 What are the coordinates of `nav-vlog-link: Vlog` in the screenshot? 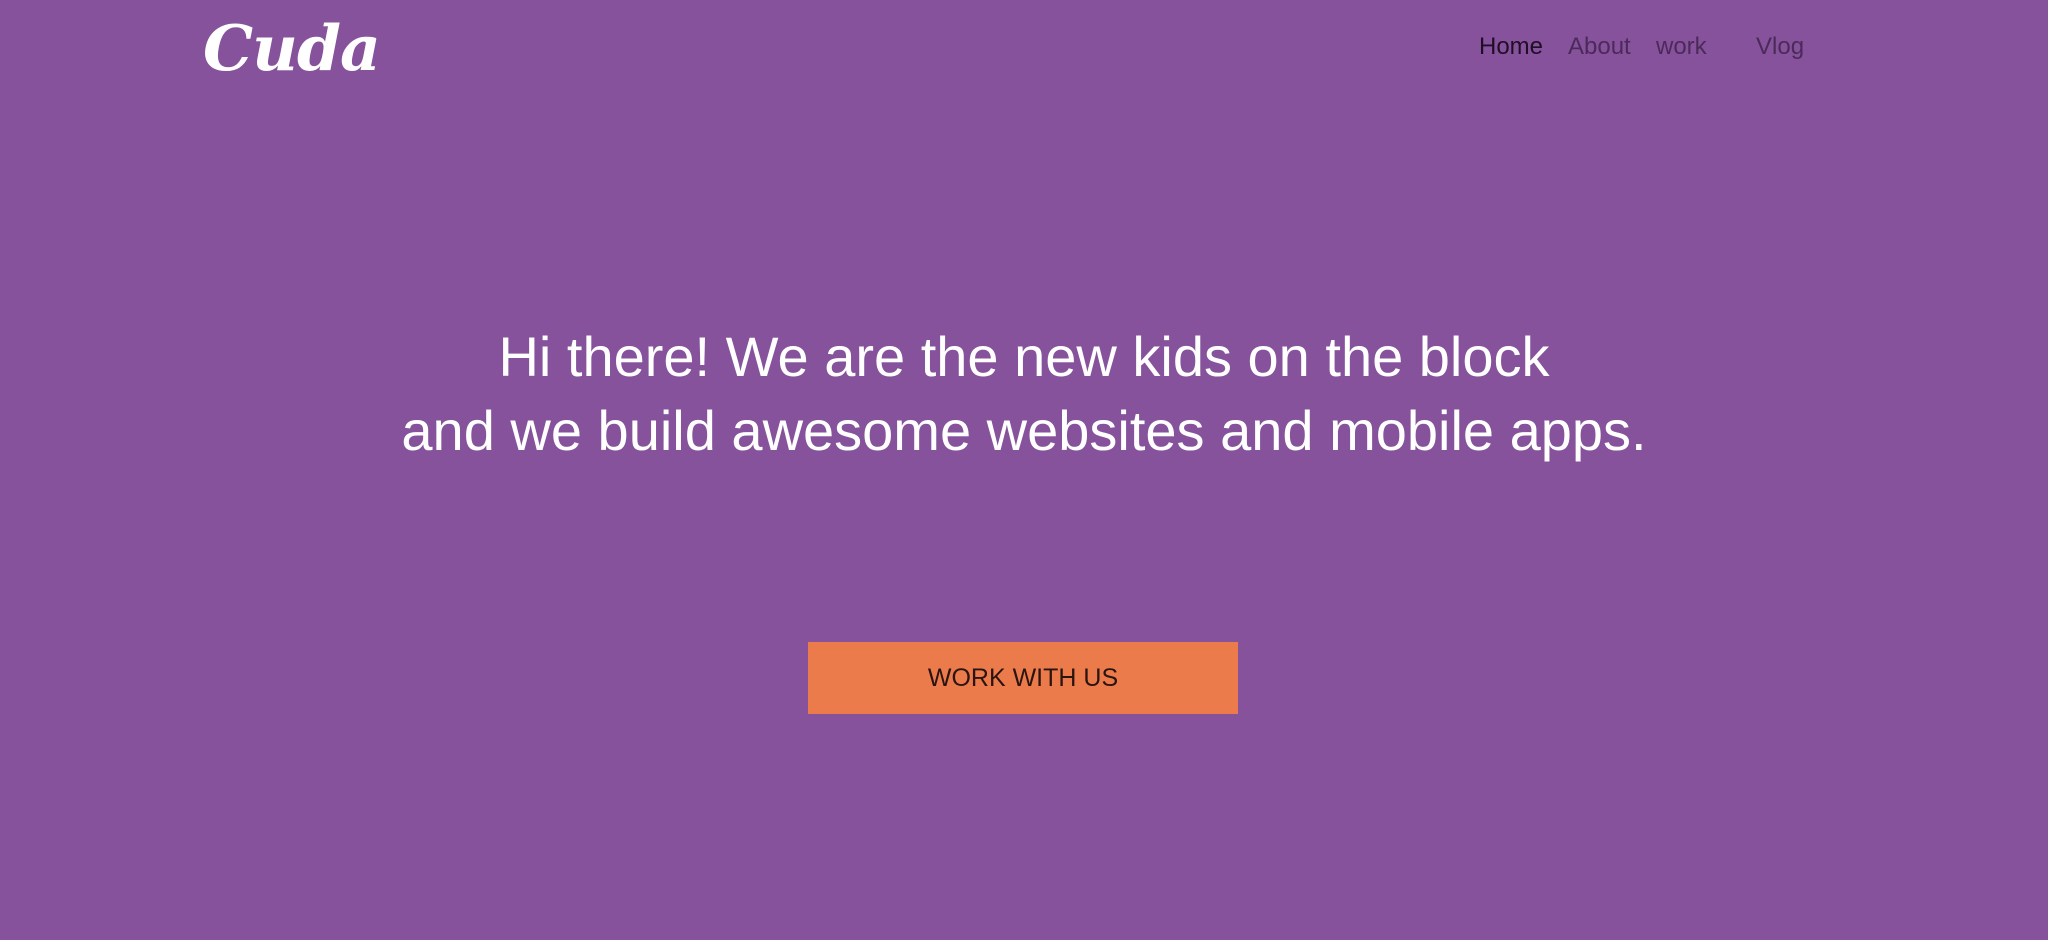 It's located at (1780, 47).